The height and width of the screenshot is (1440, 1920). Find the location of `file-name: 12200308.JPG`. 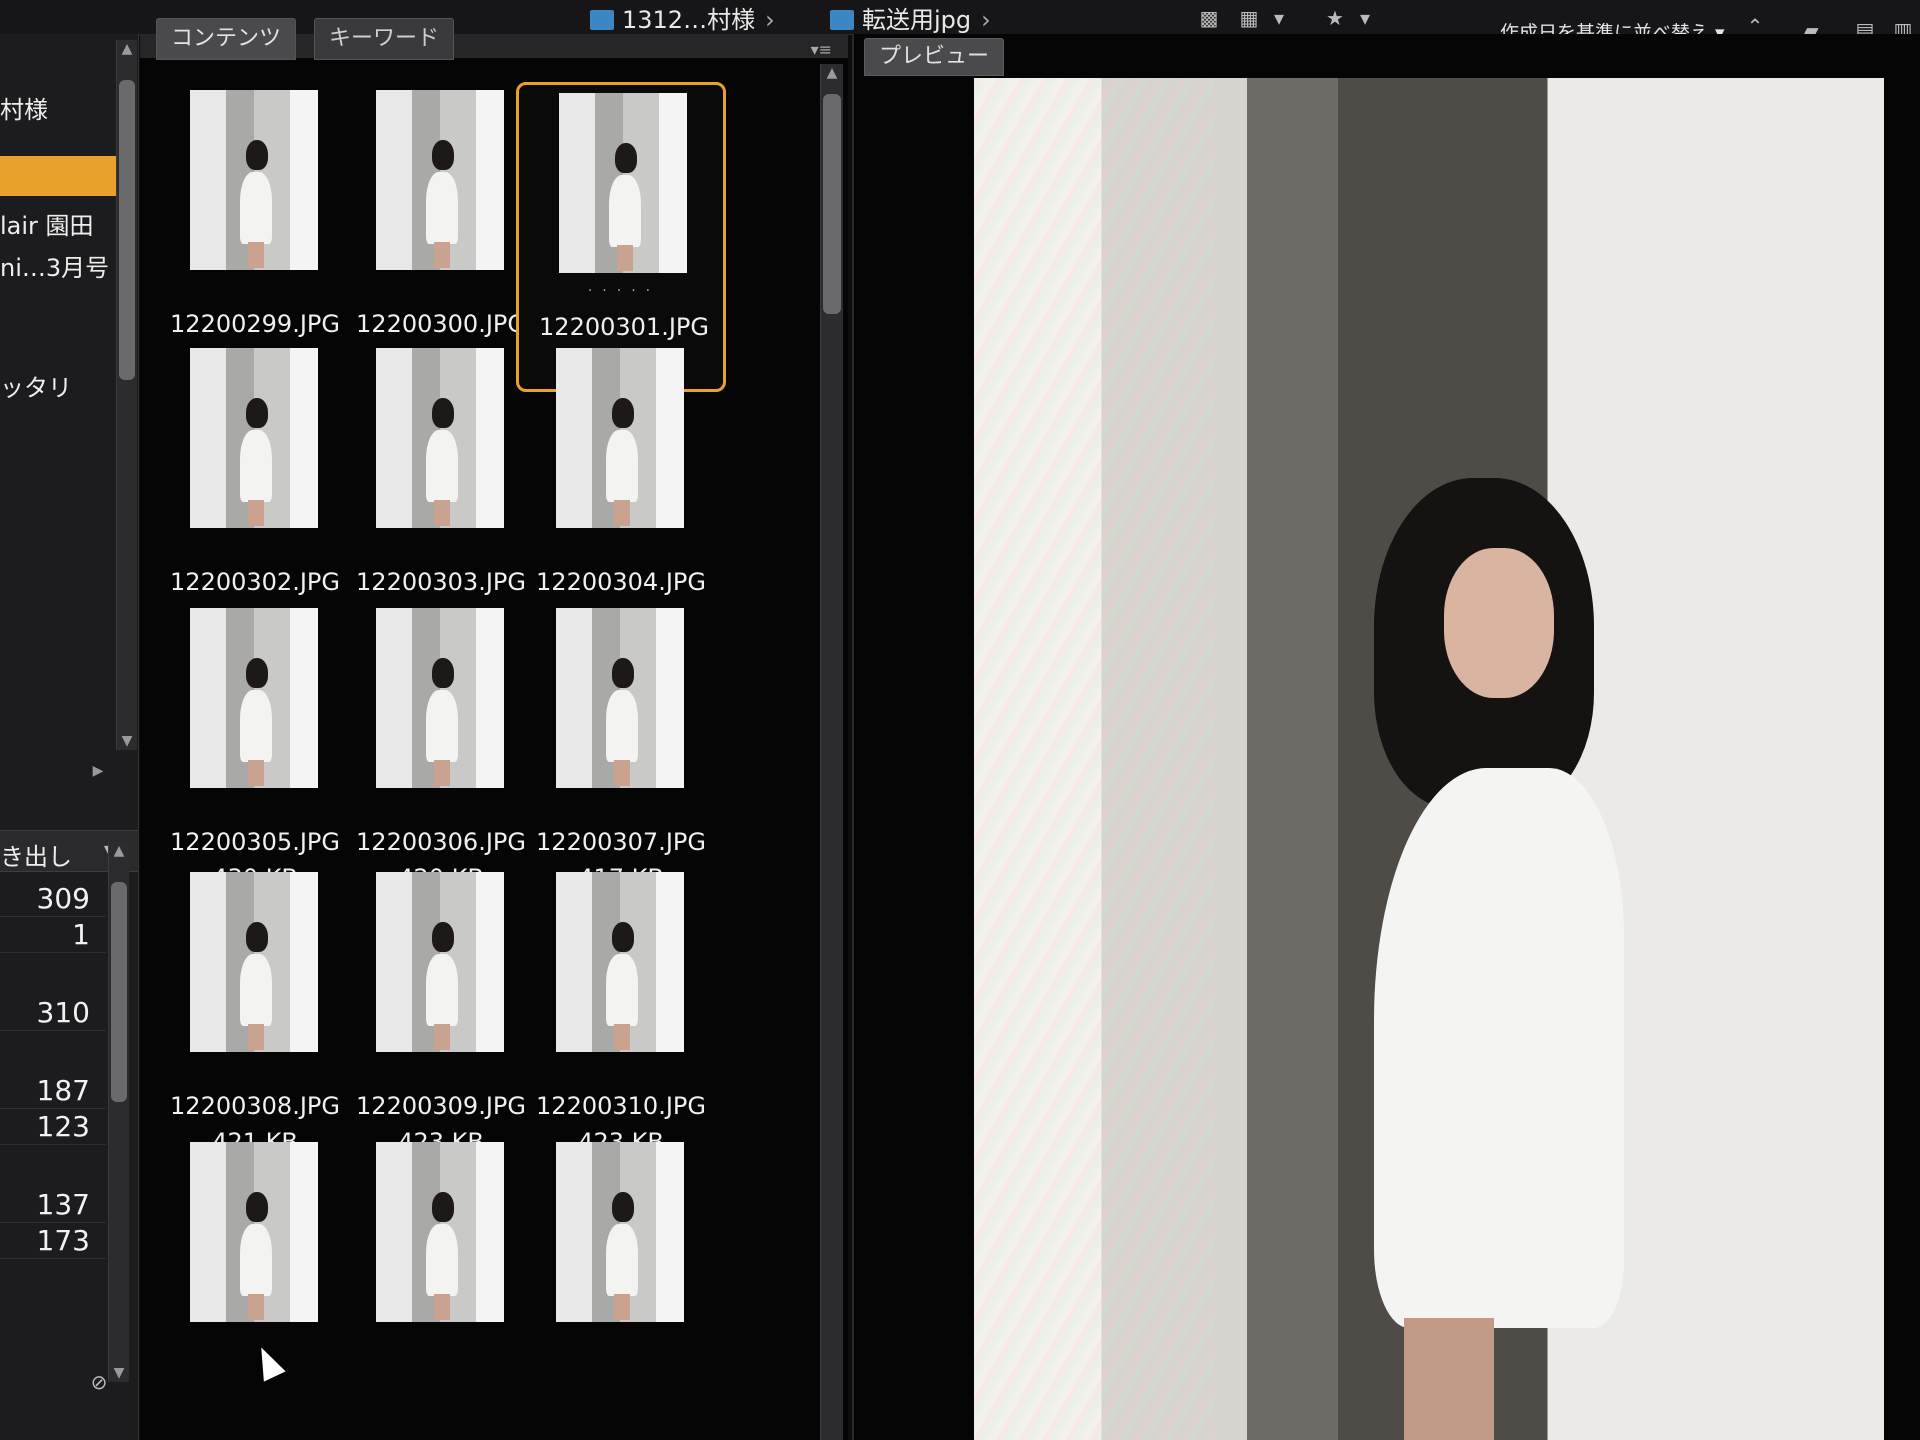

file-name: 12200308.JPG is located at coordinates (255, 1106).